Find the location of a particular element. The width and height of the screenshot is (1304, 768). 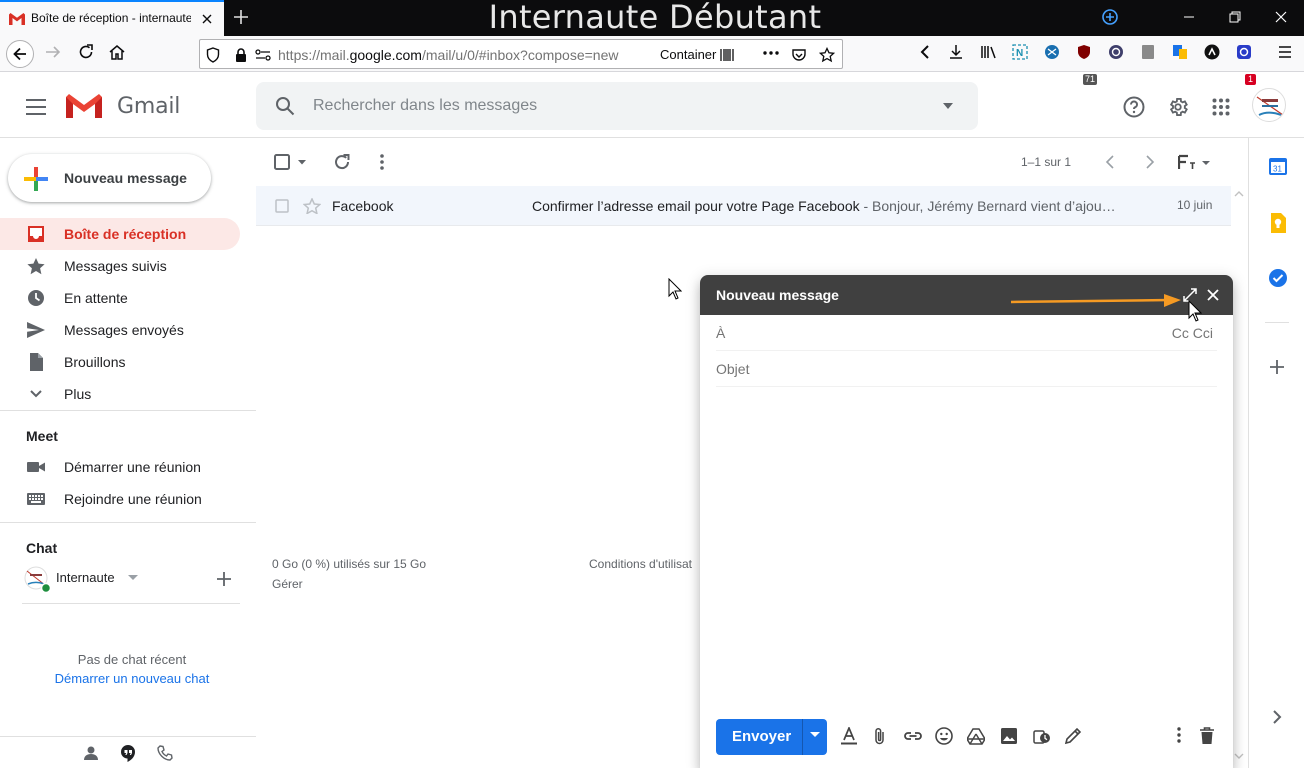

translate-extension-icon is located at coordinates (1180, 52).